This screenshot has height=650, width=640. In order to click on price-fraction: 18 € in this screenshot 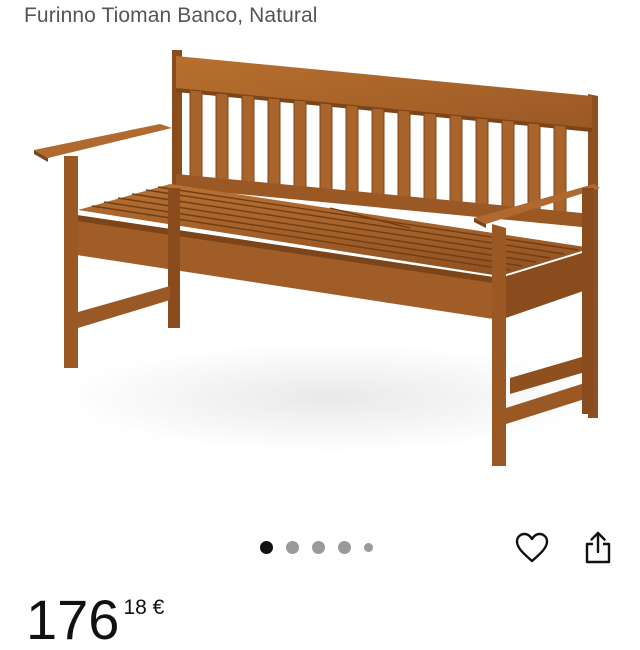, I will do `click(144, 607)`.